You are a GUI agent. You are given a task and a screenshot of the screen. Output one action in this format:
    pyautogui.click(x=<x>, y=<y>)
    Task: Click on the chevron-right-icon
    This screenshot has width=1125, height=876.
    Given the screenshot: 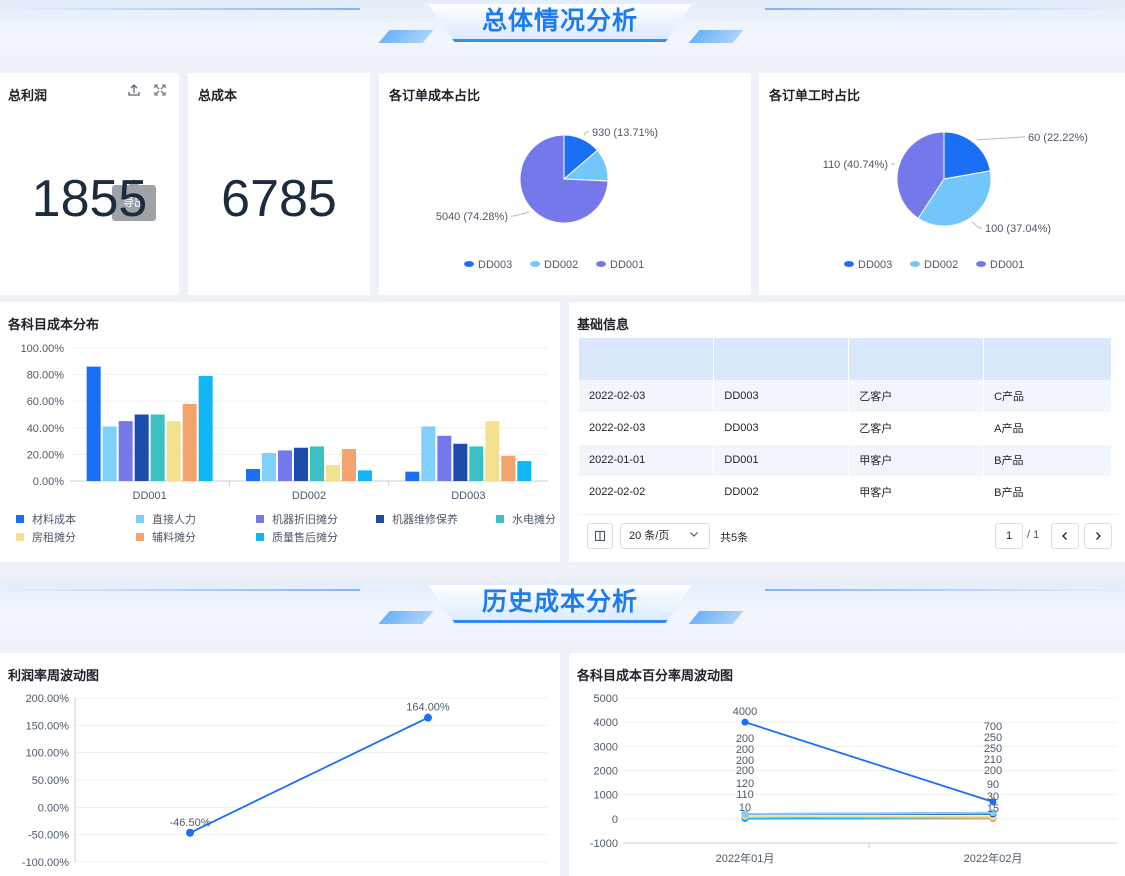 What is the action you would take?
    pyautogui.click(x=1098, y=536)
    